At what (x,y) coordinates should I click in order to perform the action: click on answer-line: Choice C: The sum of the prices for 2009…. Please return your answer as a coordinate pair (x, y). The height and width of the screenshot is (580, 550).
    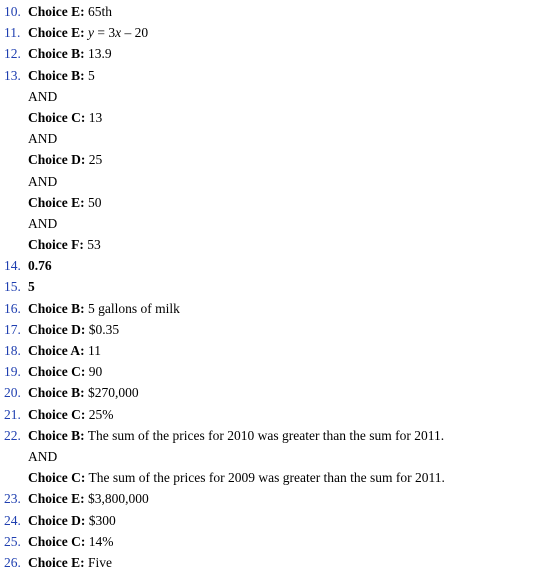
    Looking at the image, I should click on (277, 477).